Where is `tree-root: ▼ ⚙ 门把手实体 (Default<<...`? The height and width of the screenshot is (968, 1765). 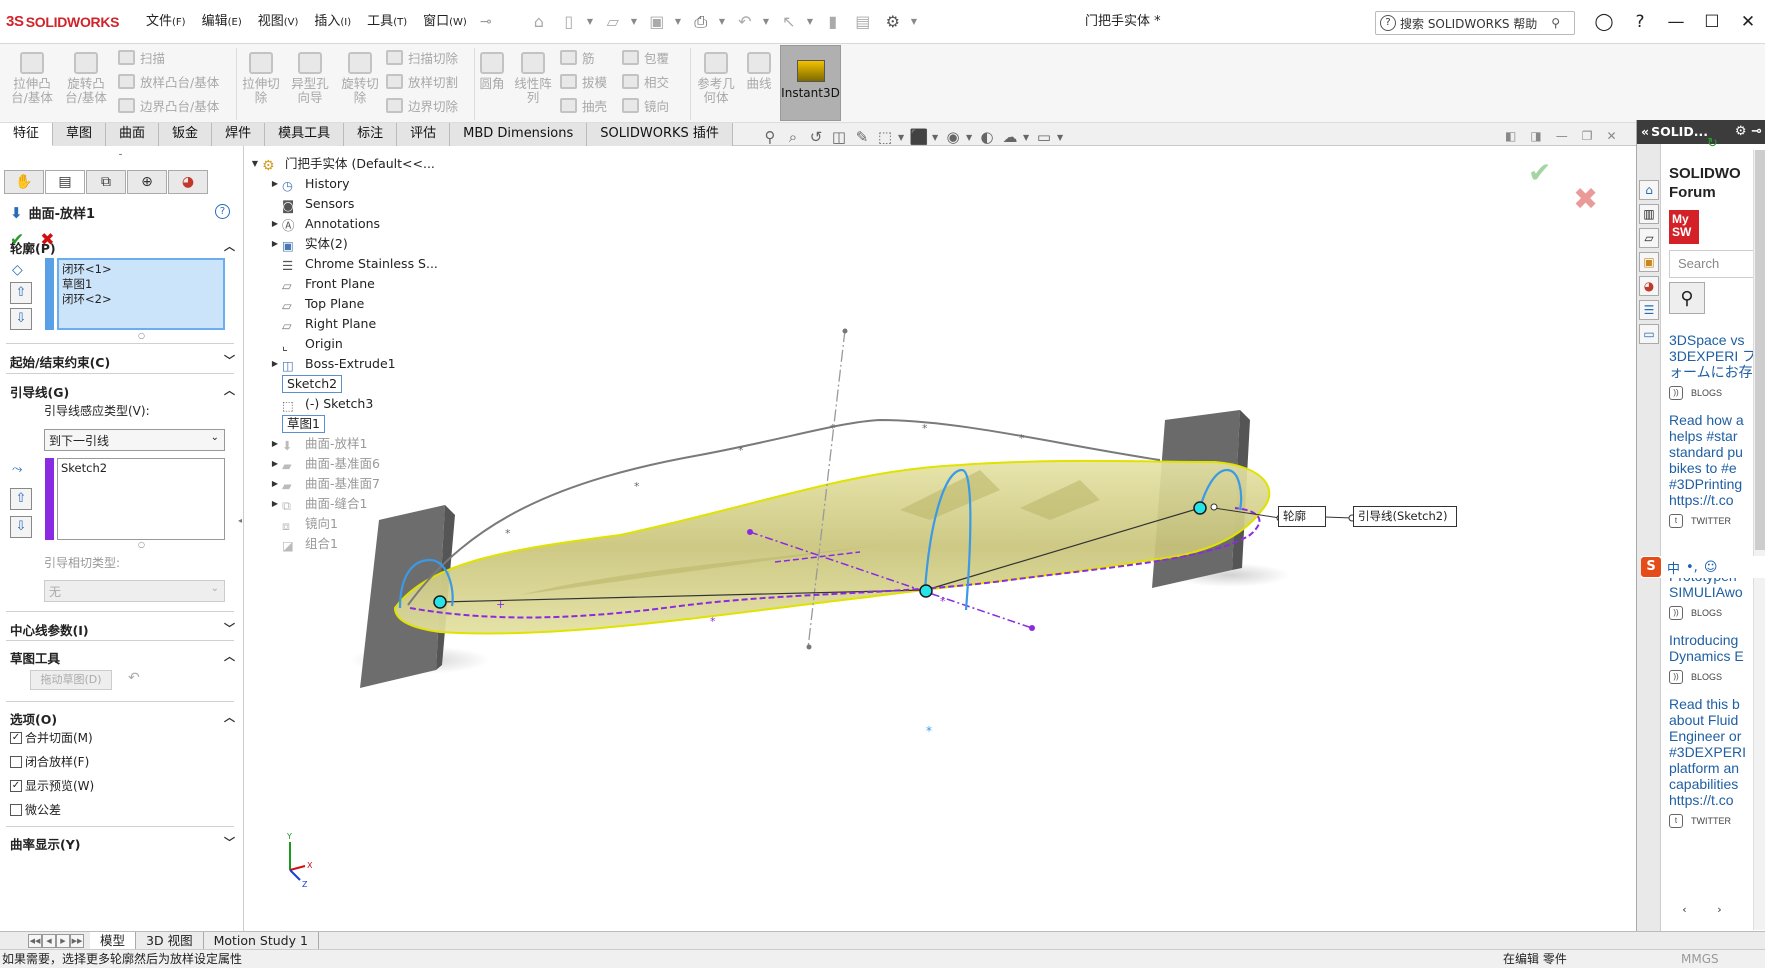
tree-root: ▼ ⚙ 门把手实体 (Default<<... is located at coordinates (341, 164).